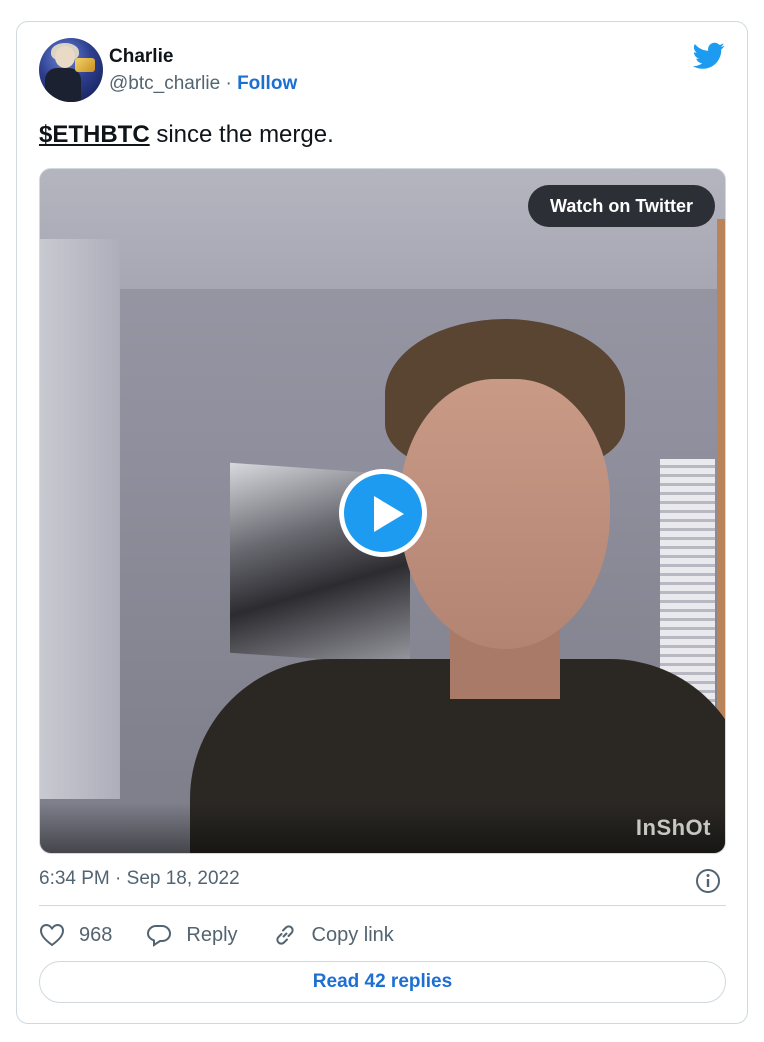 This screenshot has width=764, height=1042. What do you see at coordinates (505, 514) in the screenshot?
I see `video-person-face` at bounding box center [505, 514].